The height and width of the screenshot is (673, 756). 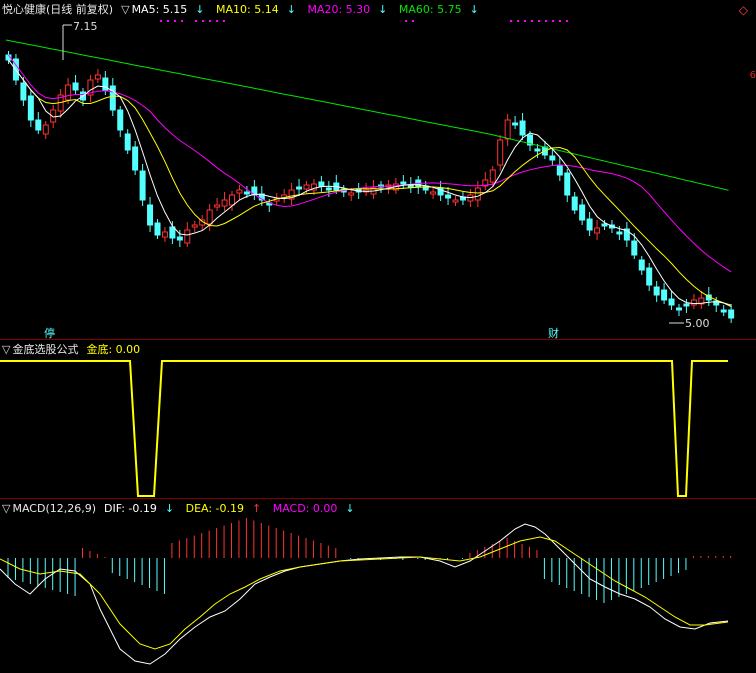 I want to click on low-price-label: 5.00, so click(x=697, y=323).